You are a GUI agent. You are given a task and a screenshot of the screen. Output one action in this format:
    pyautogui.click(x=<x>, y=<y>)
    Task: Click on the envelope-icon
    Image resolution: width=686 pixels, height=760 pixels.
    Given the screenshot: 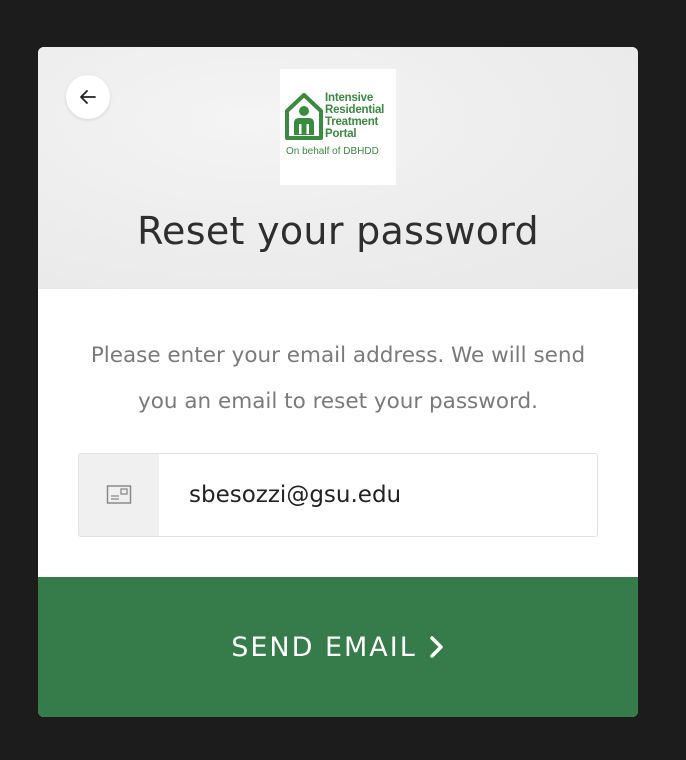 What is the action you would take?
    pyautogui.click(x=119, y=494)
    